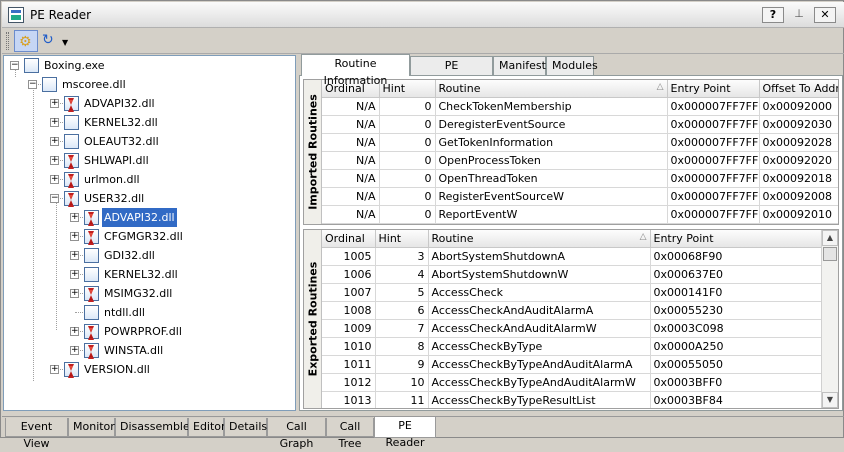  Describe the element at coordinates (355, 70) in the screenshot. I see `tab-routine-information: Routine Information` at that location.